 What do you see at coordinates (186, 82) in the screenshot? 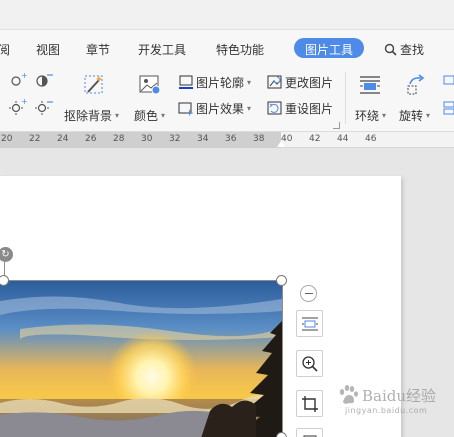
I see `picture-outline-icon` at bounding box center [186, 82].